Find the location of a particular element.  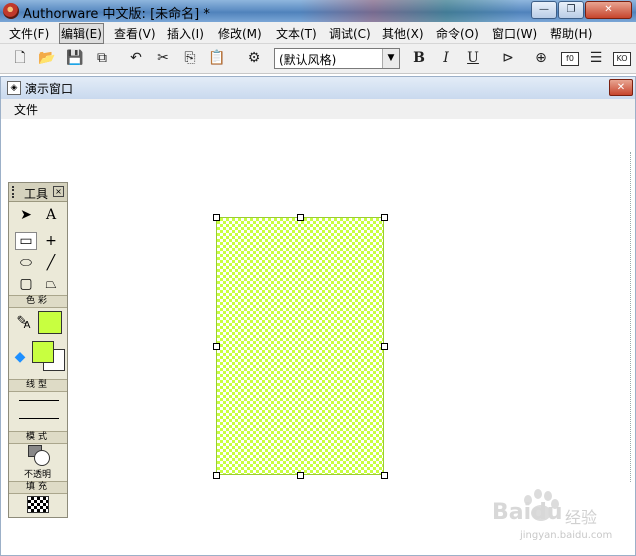

save-all-icon: 💾 is located at coordinates (75, 58).